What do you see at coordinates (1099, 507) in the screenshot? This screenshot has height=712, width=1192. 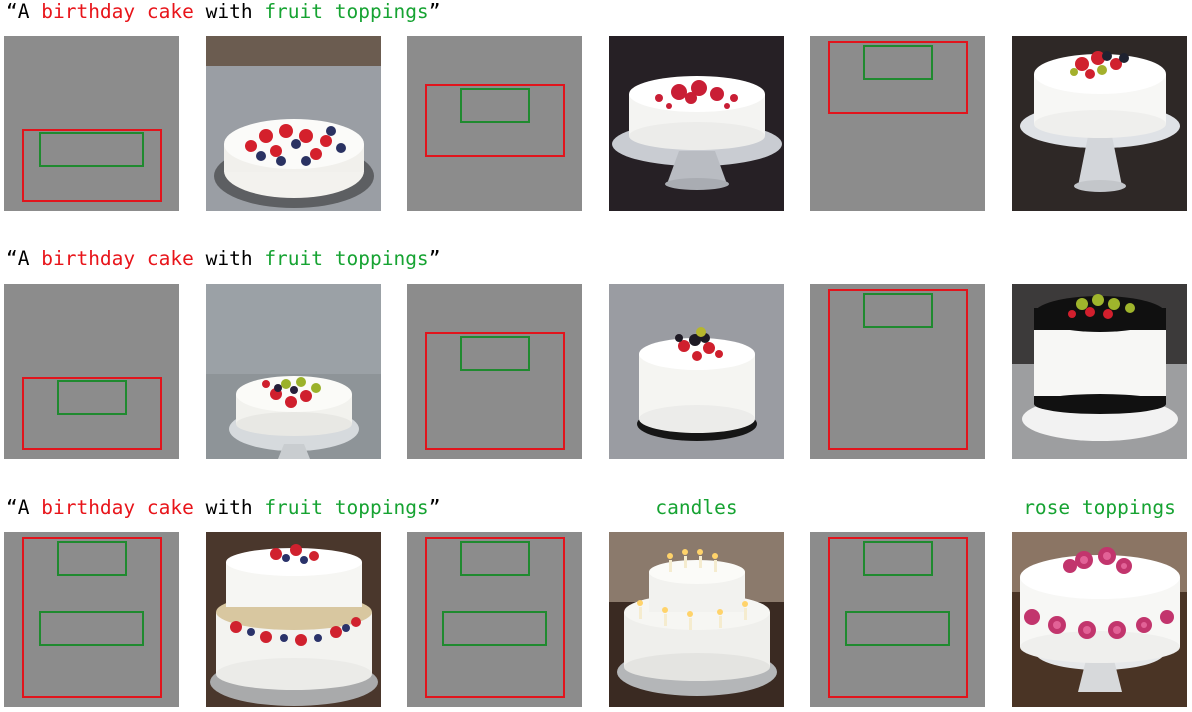 I see `column-label-rose-toppings: rose toppings` at bounding box center [1099, 507].